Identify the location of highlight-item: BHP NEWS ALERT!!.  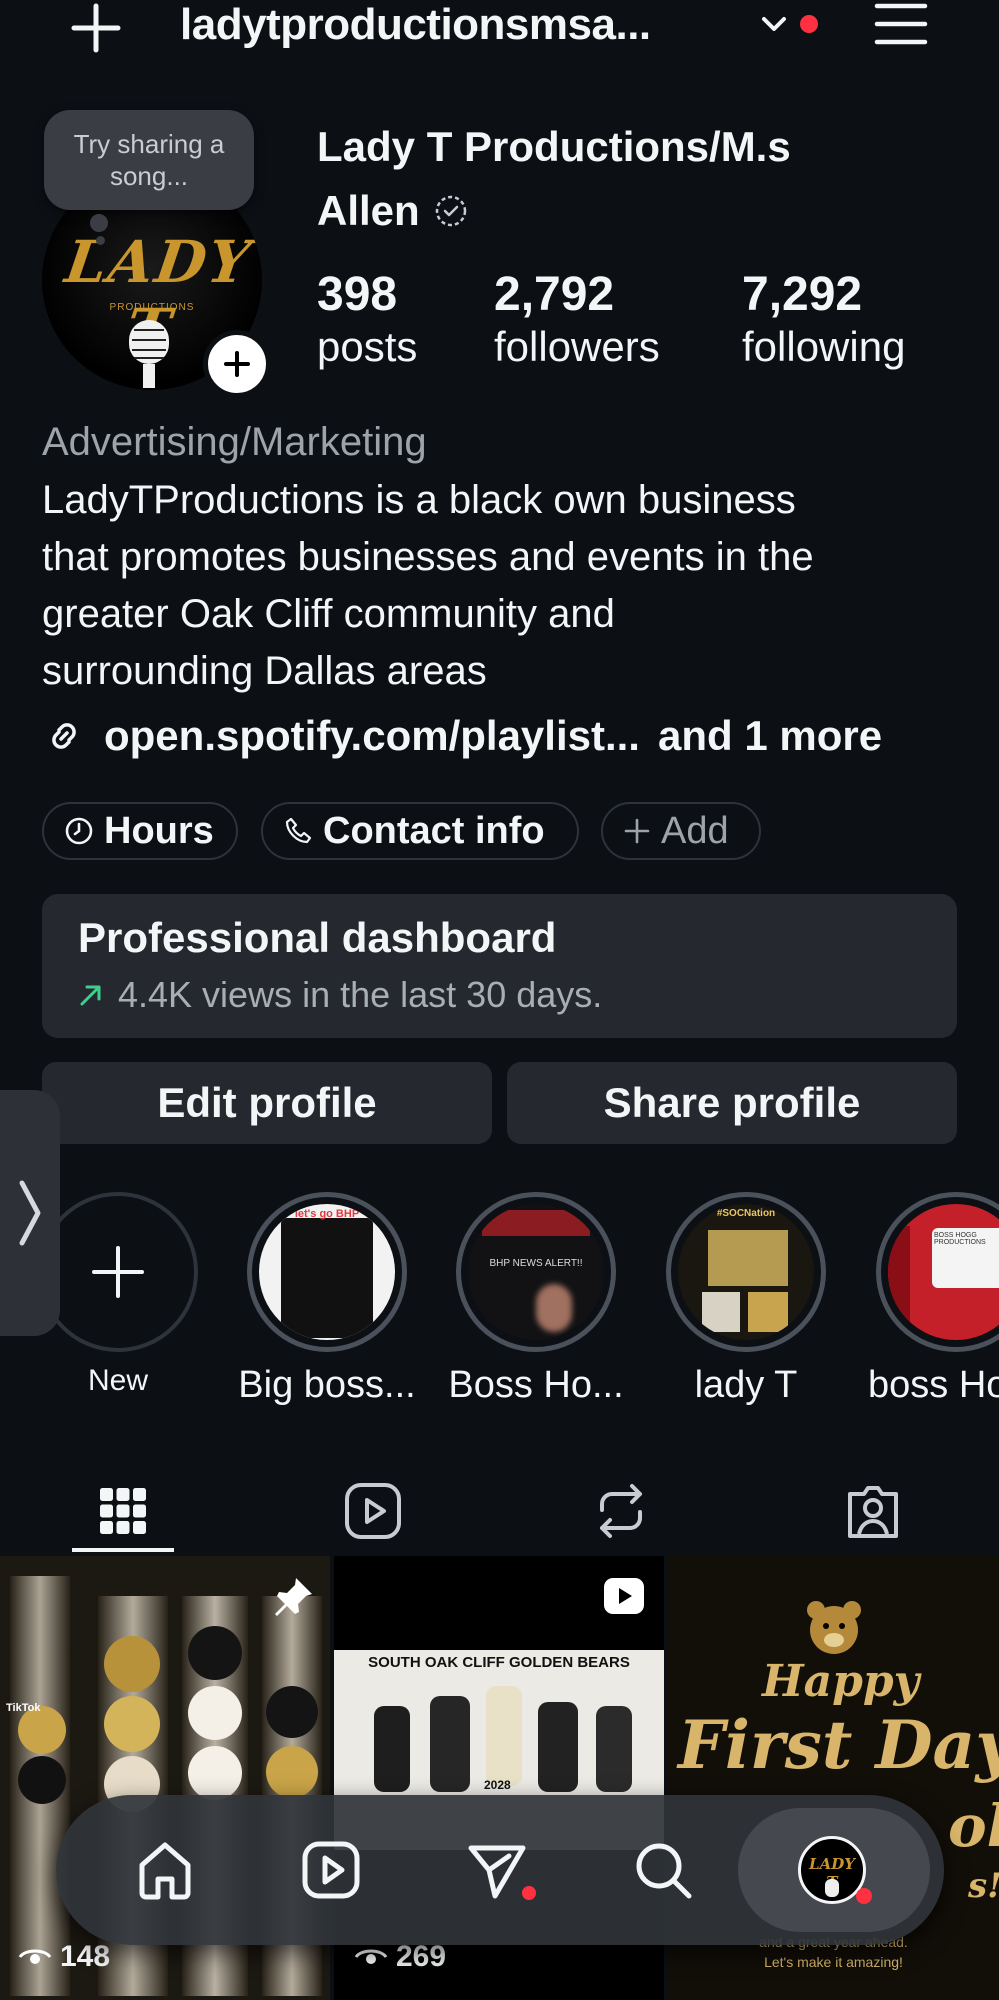
(536, 1272).